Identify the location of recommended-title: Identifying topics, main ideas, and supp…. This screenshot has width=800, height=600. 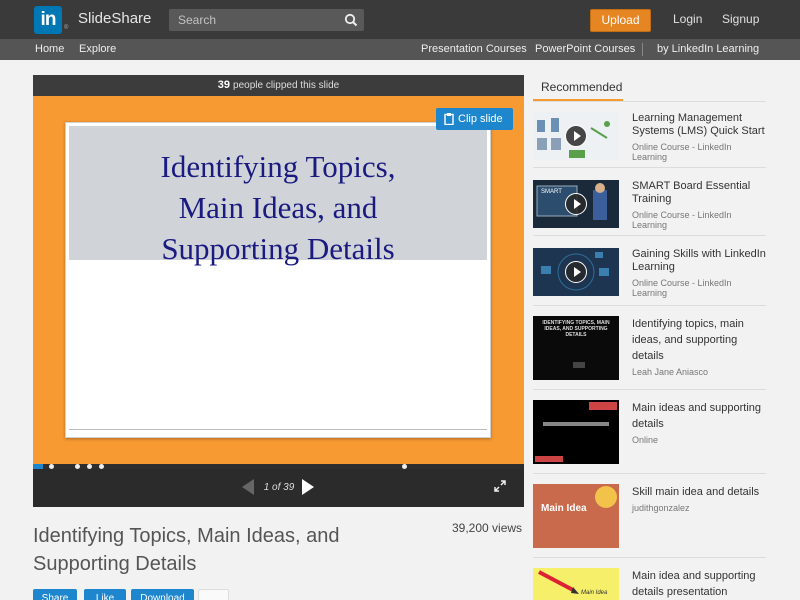
(699, 340).